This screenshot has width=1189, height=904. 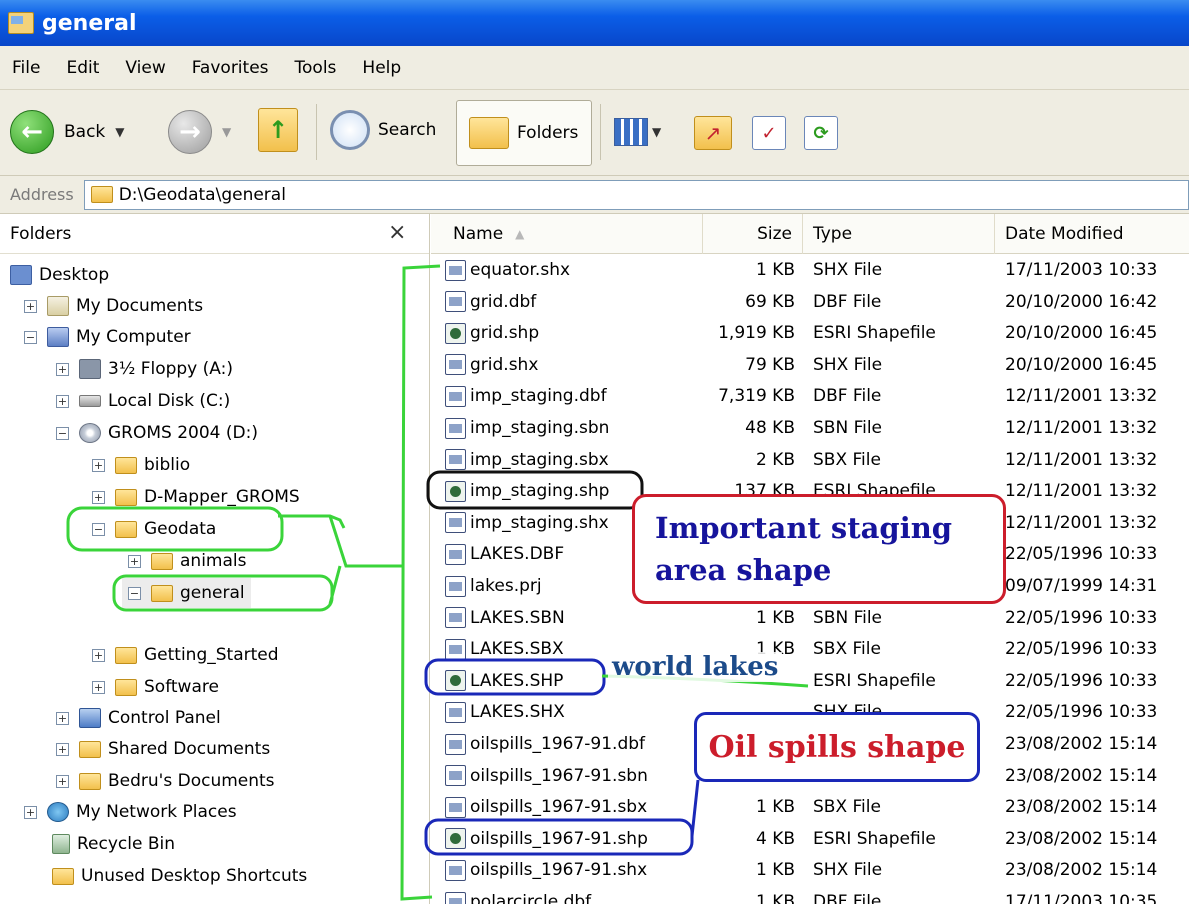 I want to click on table-row: grid.dbf 69 KB DBF File 20/10/2000 16:42, so click(x=810, y=302).